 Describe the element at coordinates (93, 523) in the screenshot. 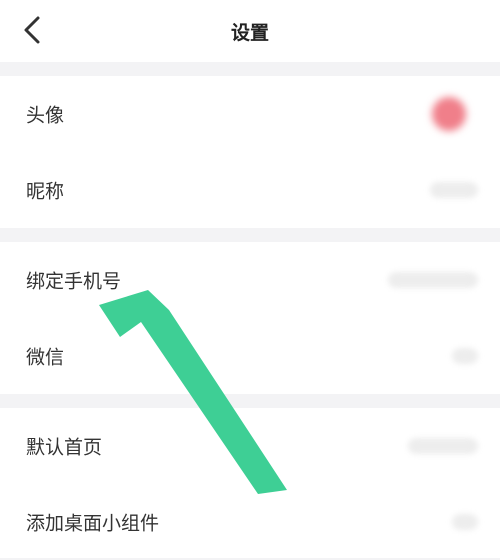

I see `row-label: 添加桌面小组件` at that location.